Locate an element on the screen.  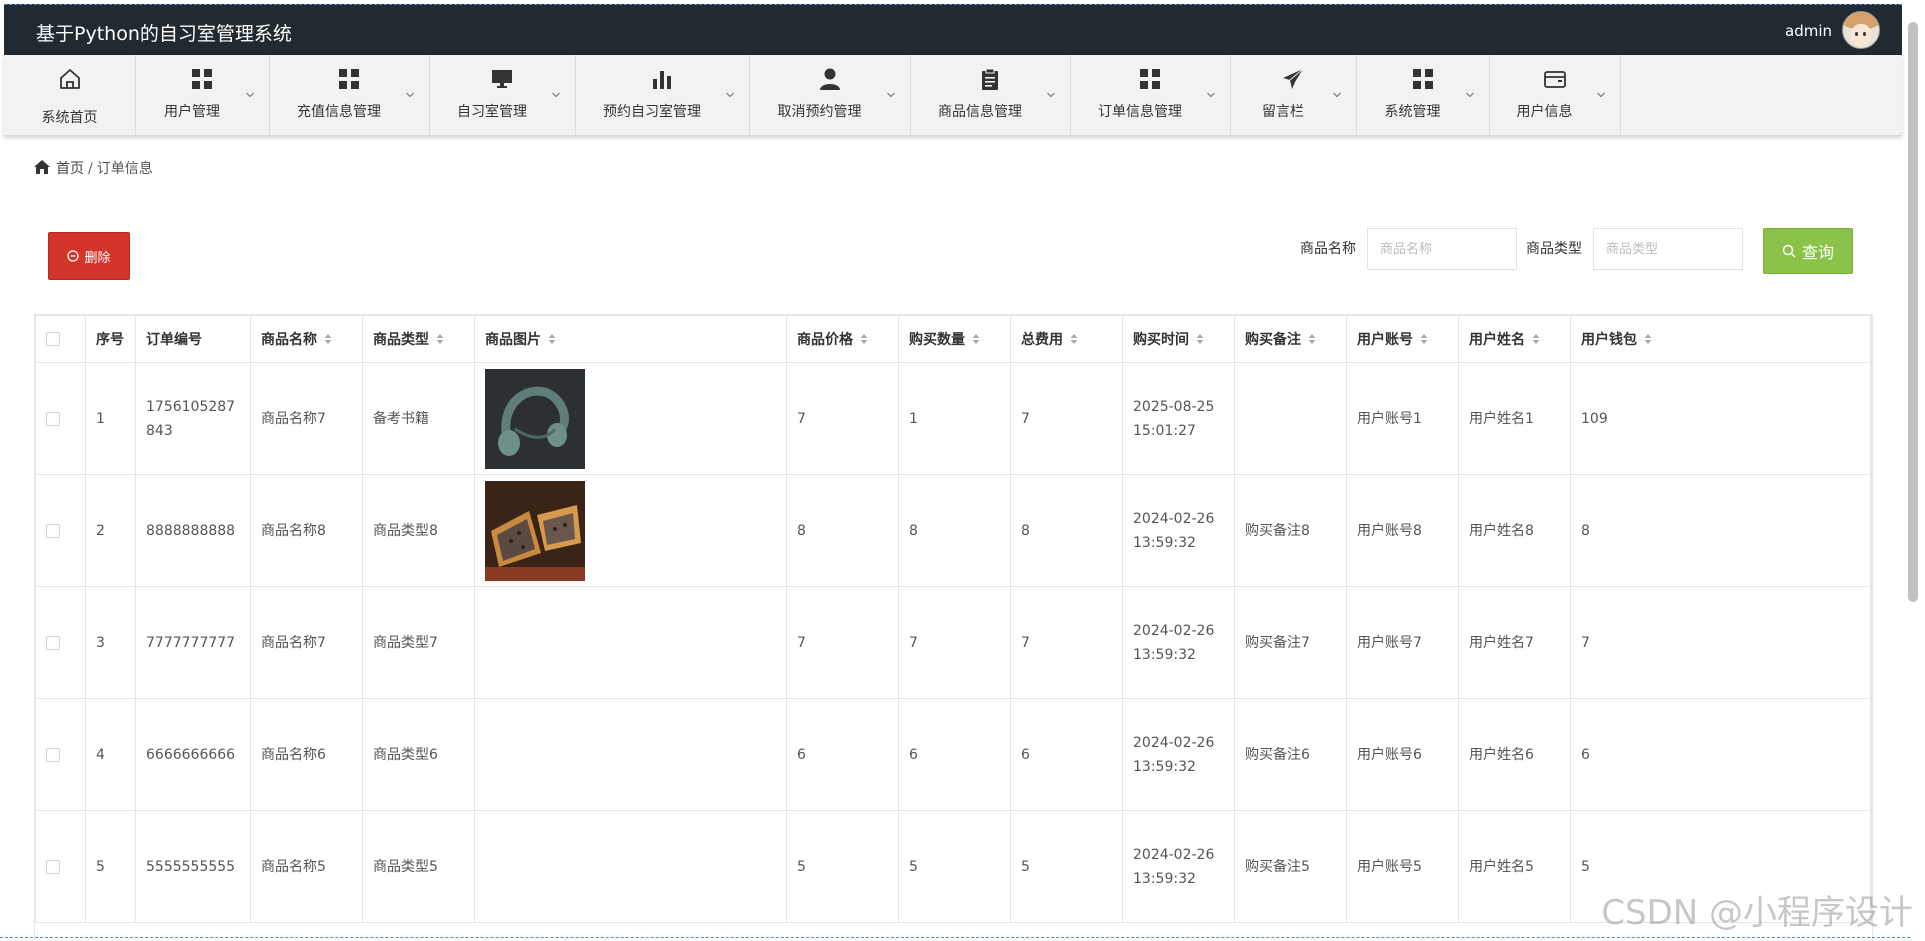
cell-account: 用户账号6 is located at coordinates (1402, 754).